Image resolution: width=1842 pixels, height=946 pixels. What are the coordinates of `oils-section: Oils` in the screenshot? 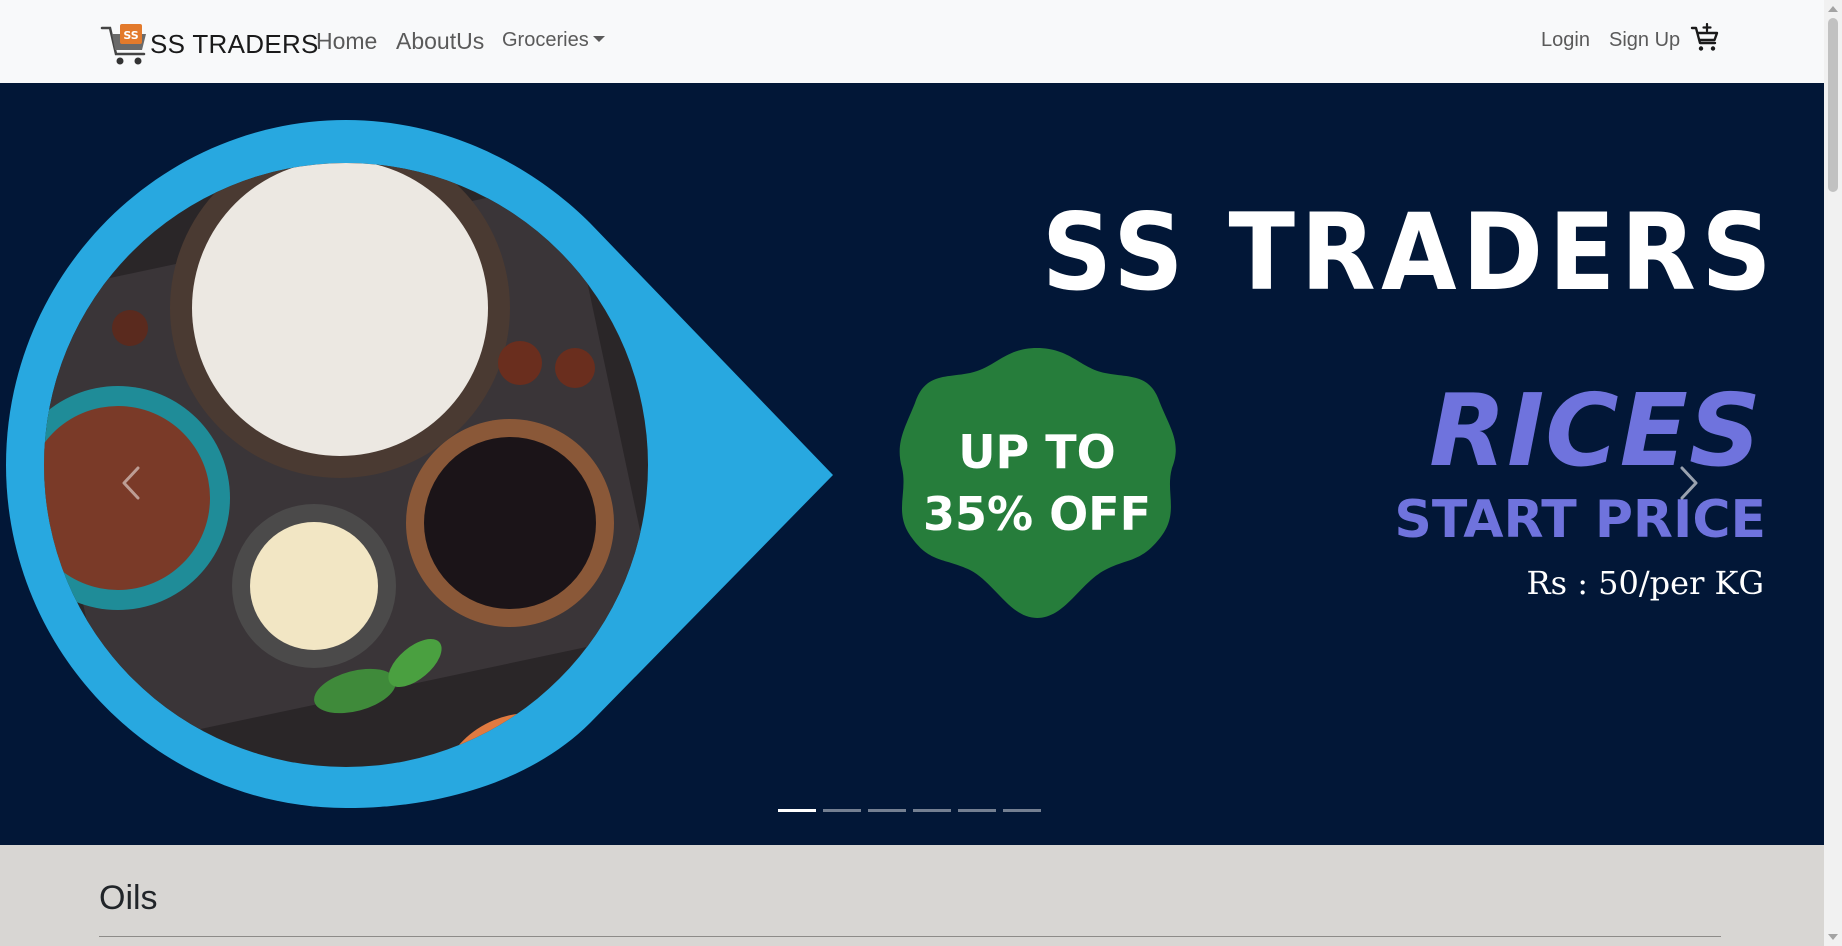 It's located at (912, 895).